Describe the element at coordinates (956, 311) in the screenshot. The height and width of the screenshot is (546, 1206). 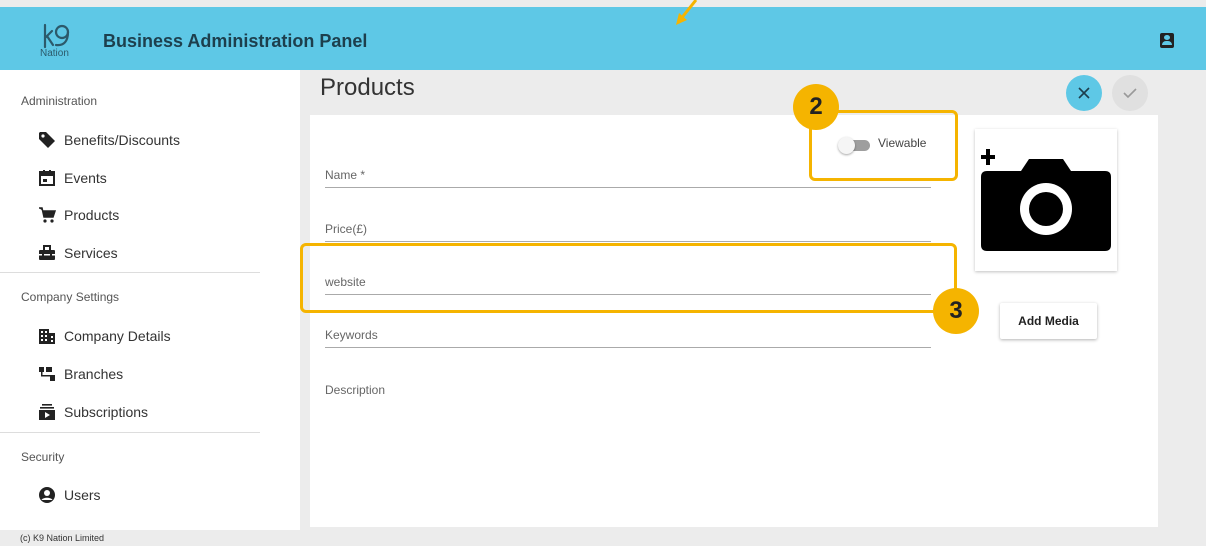
I see `annotation-badge-3: 3` at that location.